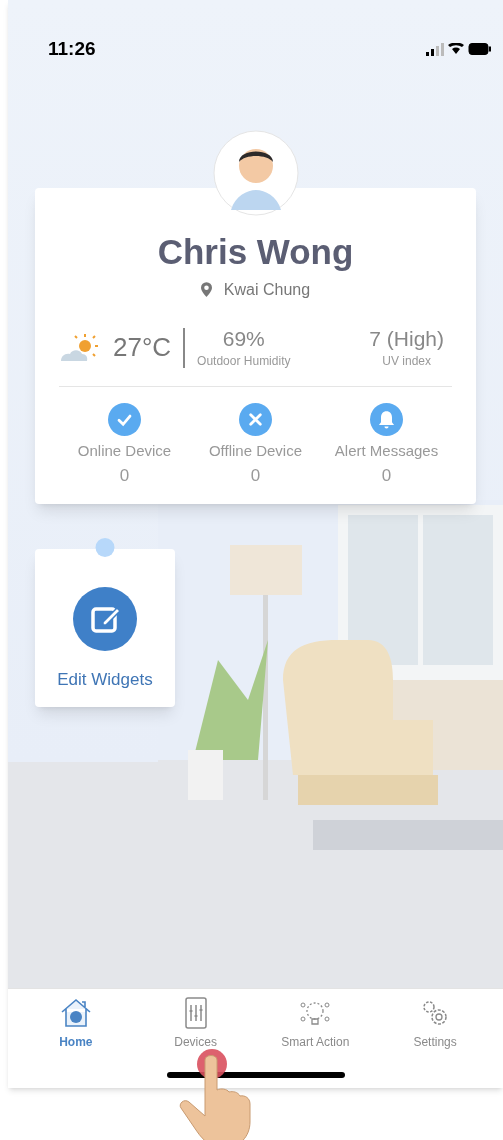 The width and height of the screenshot is (503, 1140). I want to click on tab: Devices, so click(195, 1024).